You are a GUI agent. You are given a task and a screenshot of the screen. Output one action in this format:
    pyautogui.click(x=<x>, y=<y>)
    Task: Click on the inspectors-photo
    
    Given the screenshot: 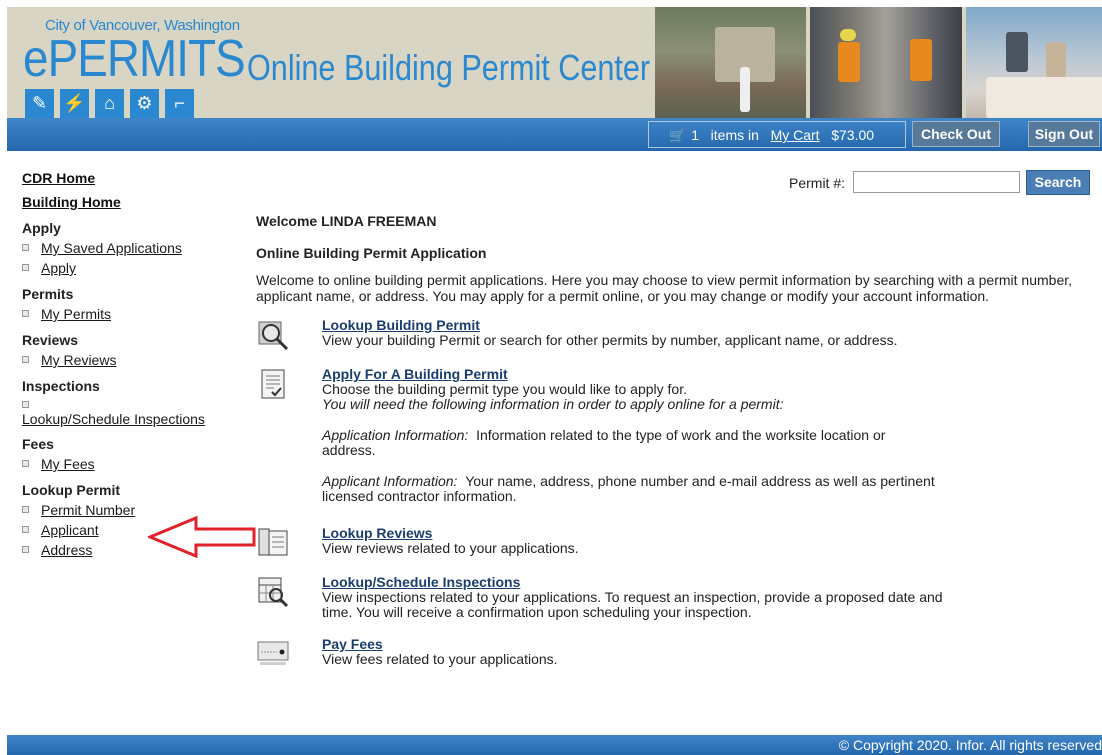 What is the action you would take?
    pyautogui.click(x=886, y=62)
    